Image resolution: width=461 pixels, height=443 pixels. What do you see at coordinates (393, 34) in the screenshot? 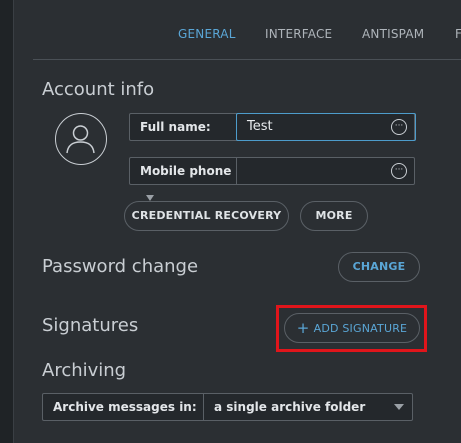
I see `tab-antispam: ANTISPAM` at bounding box center [393, 34].